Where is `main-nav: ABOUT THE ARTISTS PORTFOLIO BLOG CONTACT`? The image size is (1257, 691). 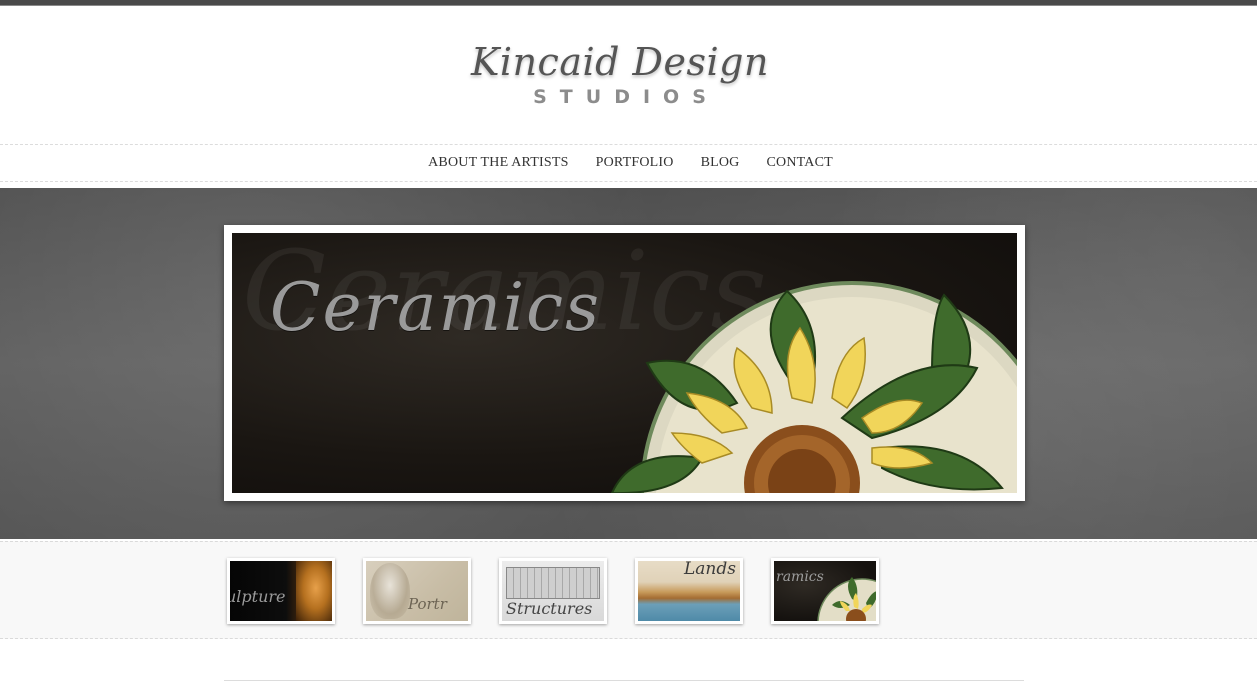 main-nav: ABOUT THE ARTISTS PORTFOLIO BLOG CONTACT is located at coordinates (628, 163).